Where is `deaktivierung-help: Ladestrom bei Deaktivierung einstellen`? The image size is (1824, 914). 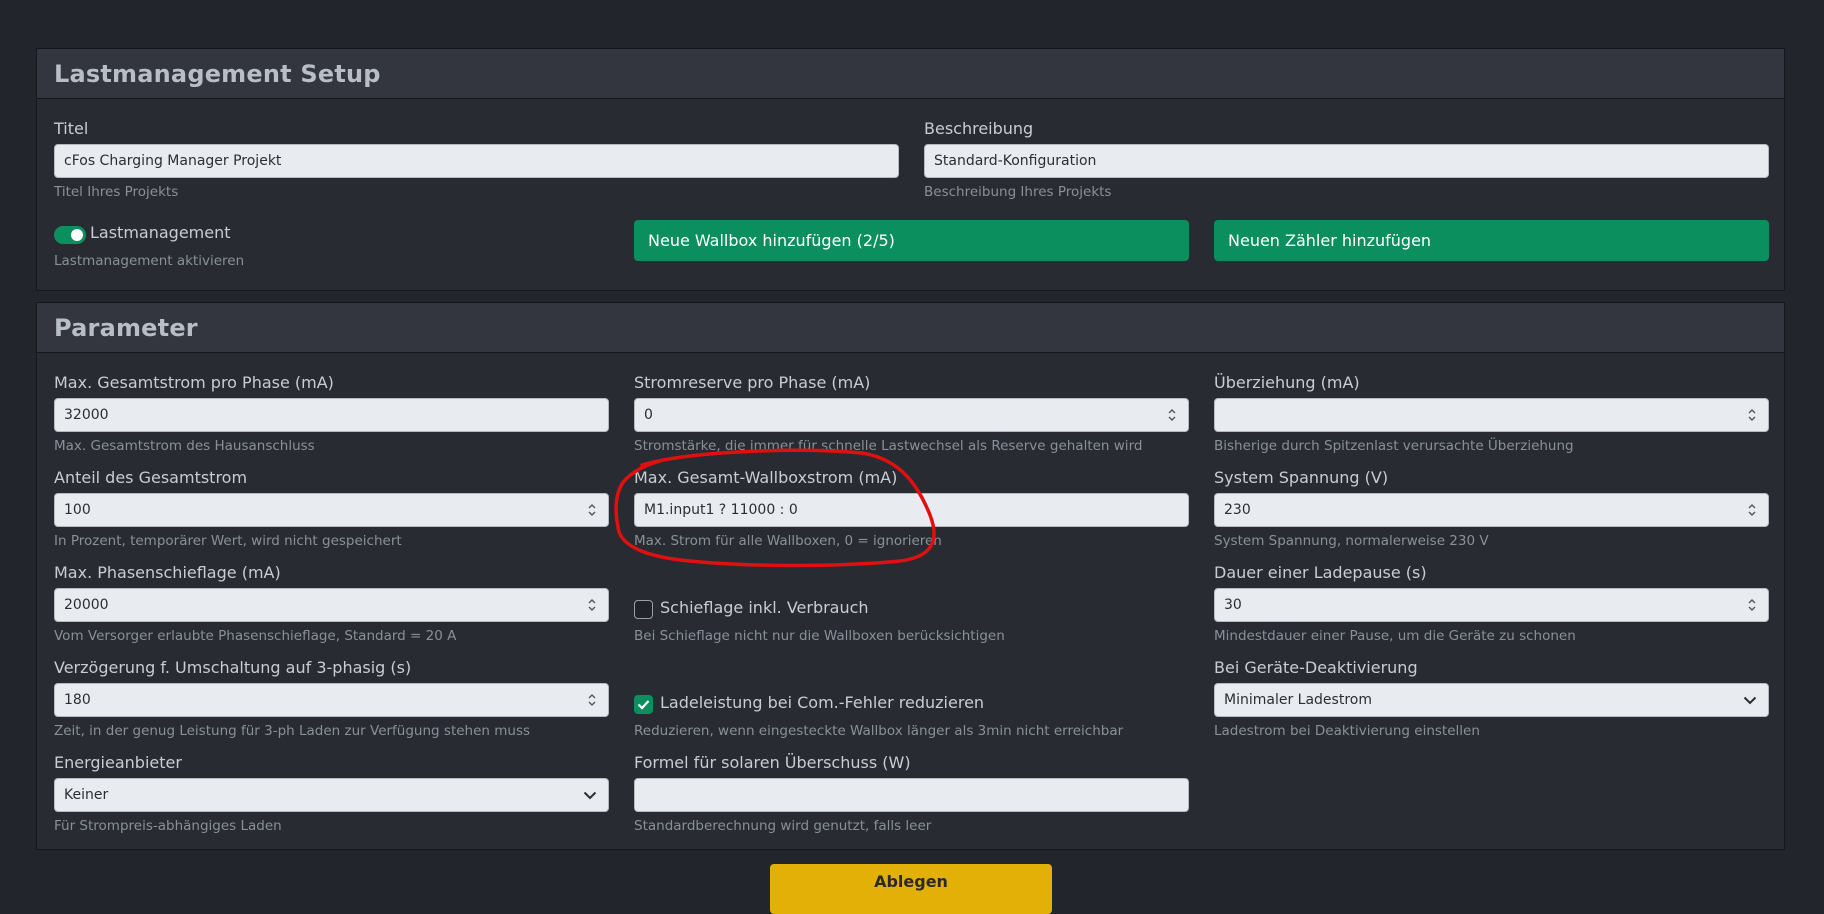 deaktivierung-help: Ladestrom bei Deaktivierung einstellen is located at coordinates (1347, 731).